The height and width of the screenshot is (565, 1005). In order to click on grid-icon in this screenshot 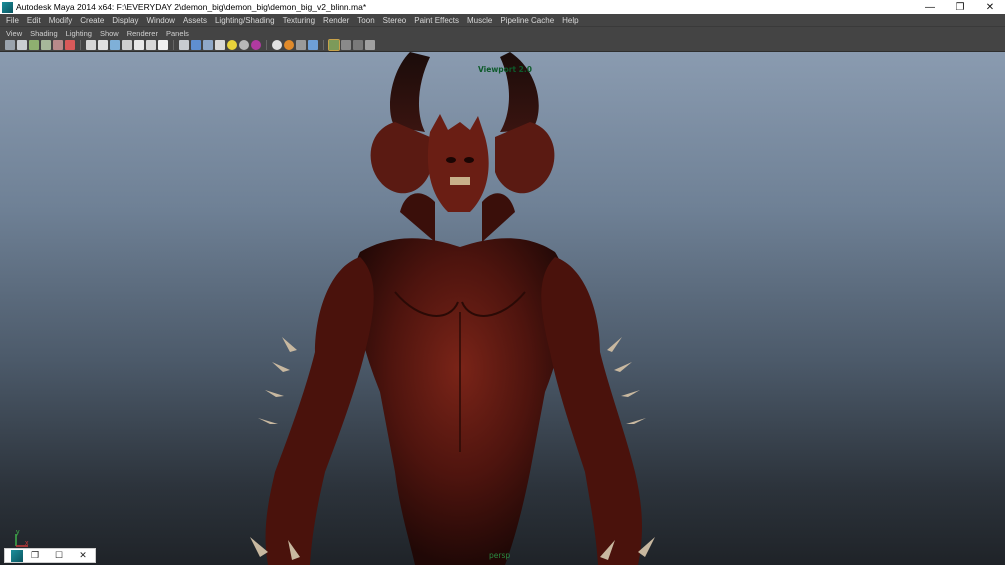, I will do `click(91, 45)`.